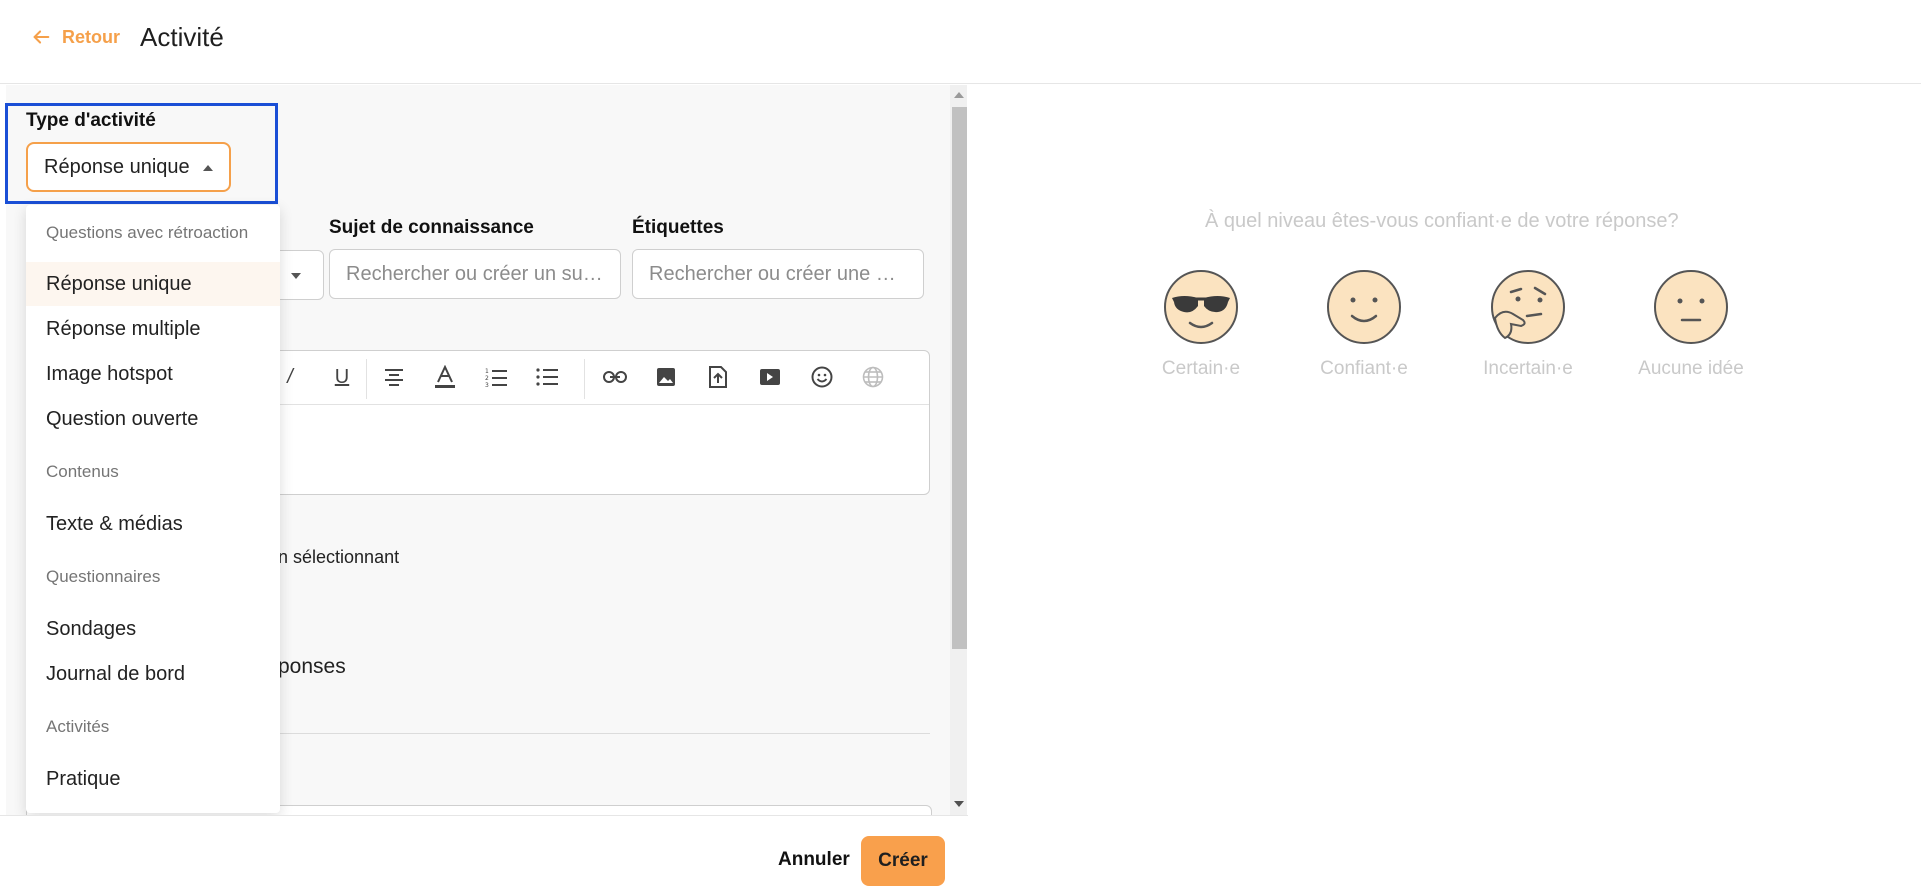 The height and width of the screenshot is (888, 1921). Describe the element at coordinates (814, 860) in the screenshot. I see `cancel-button: Annuler` at that location.